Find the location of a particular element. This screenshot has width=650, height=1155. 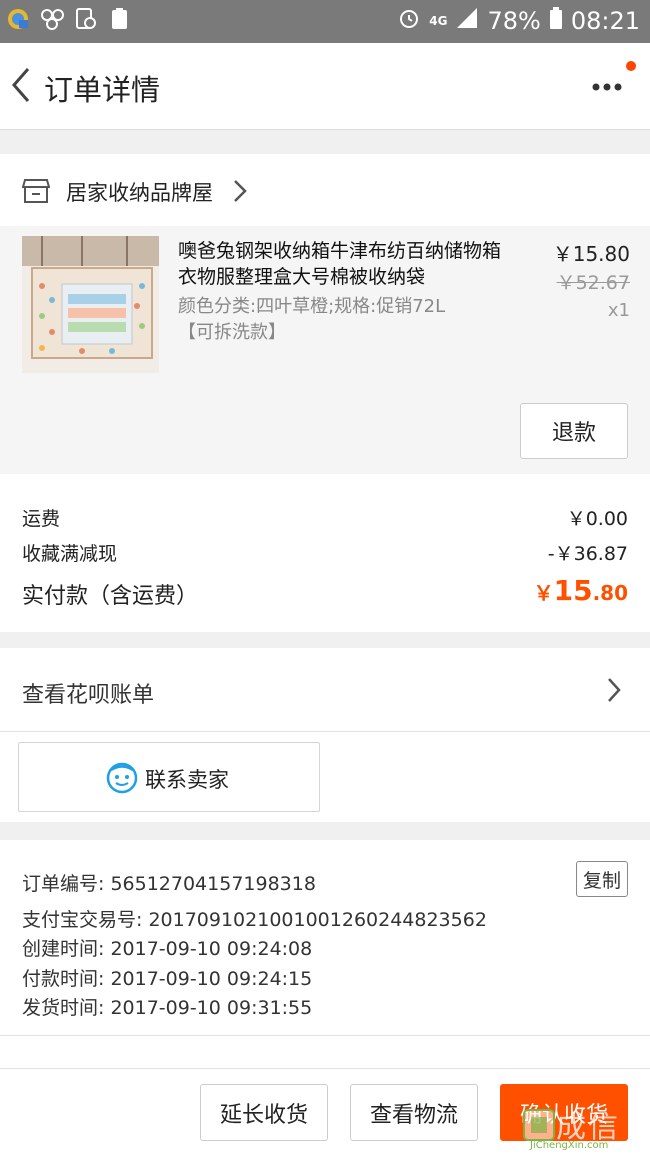

discount-label: 收藏满减现 is located at coordinates (70, 554).